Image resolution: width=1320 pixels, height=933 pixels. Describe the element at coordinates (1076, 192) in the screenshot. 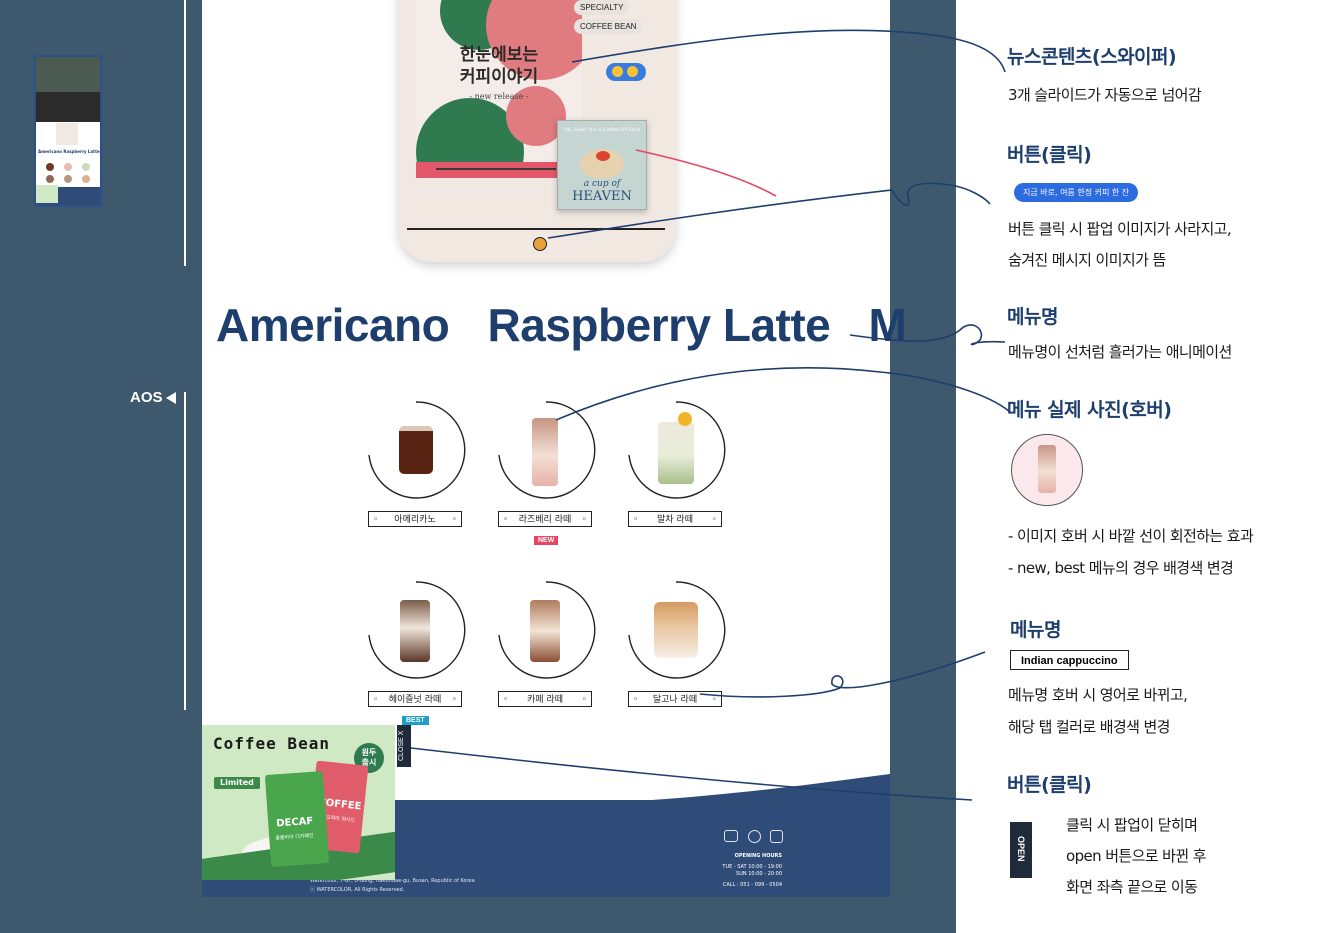

I see `summer-coffee-button: 지금 바로, 여름 한정 커피 한 잔` at that location.